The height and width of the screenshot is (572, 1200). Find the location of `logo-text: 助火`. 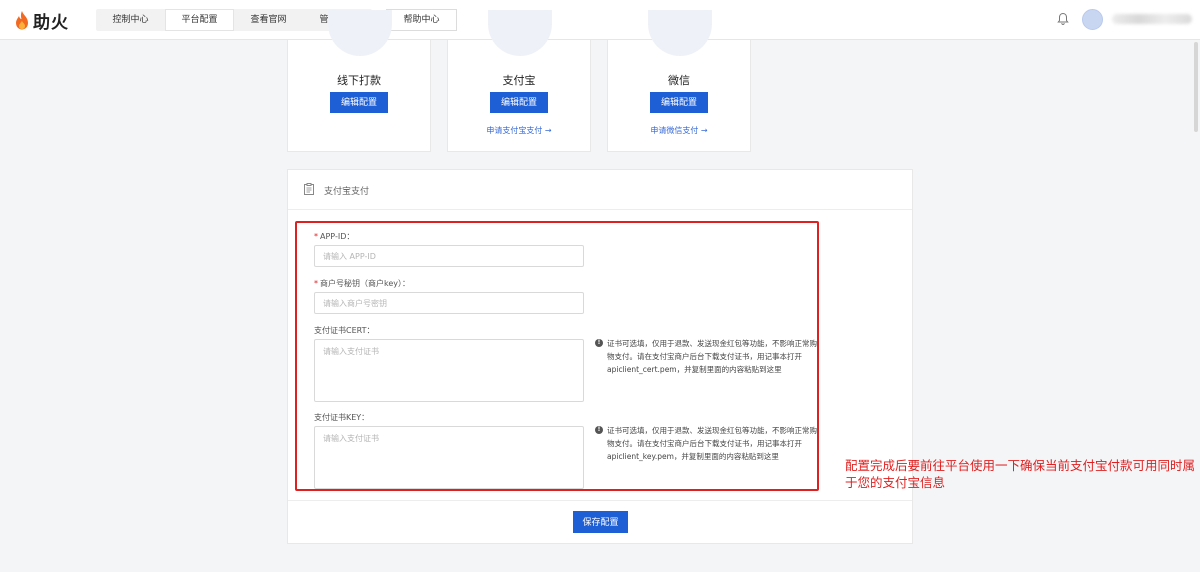

logo-text: 助火 is located at coordinates (51, 22).